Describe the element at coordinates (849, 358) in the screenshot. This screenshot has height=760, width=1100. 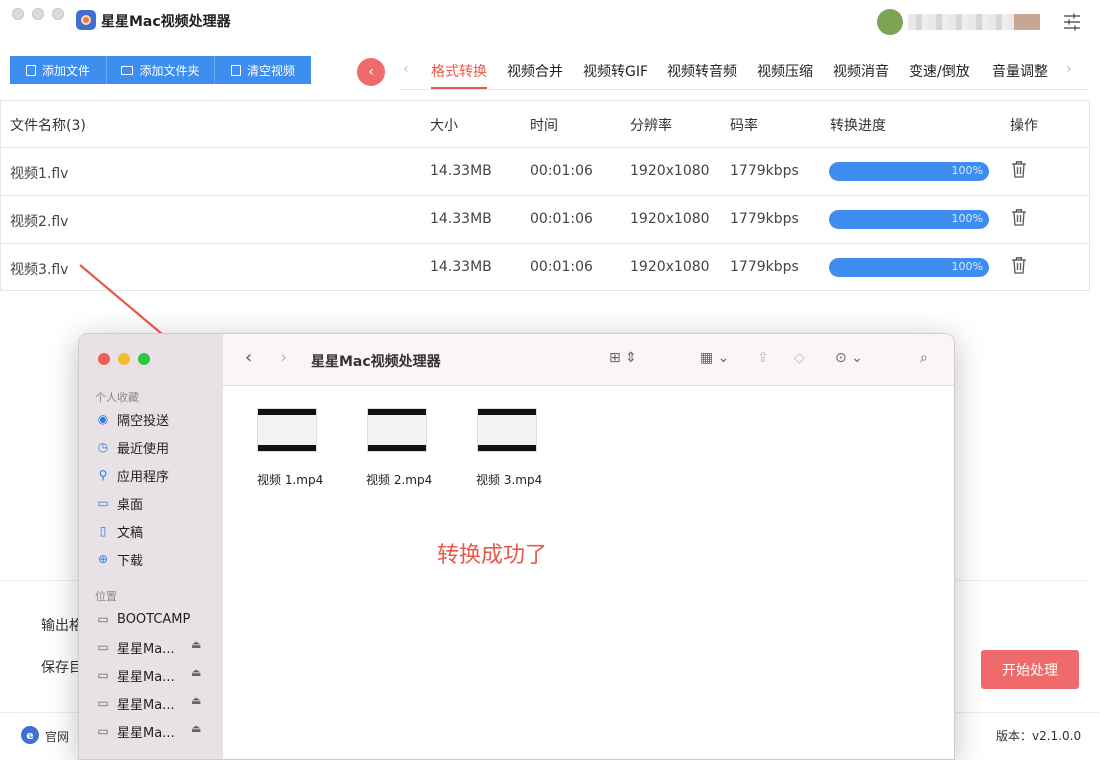
I see `more-actions-icon: ⊙ ⌄` at that location.